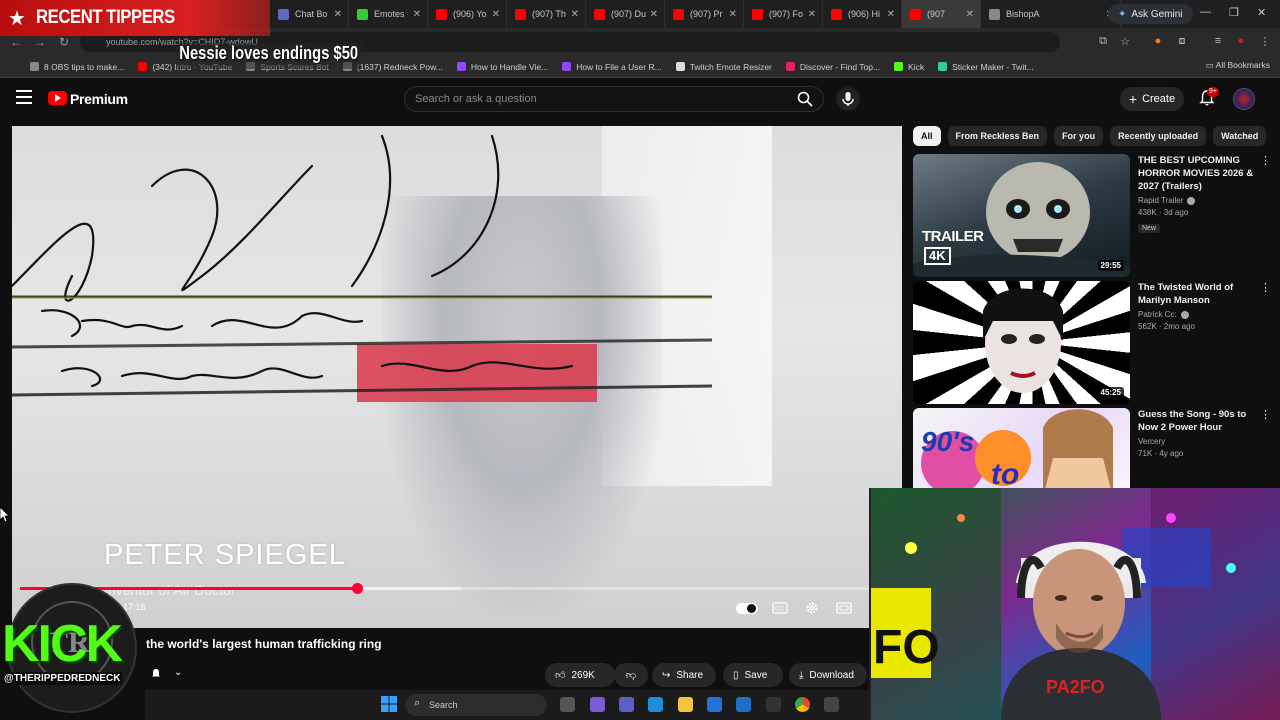  Describe the element at coordinates (40, 42) in the screenshot. I see `forward-icon: →` at that location.